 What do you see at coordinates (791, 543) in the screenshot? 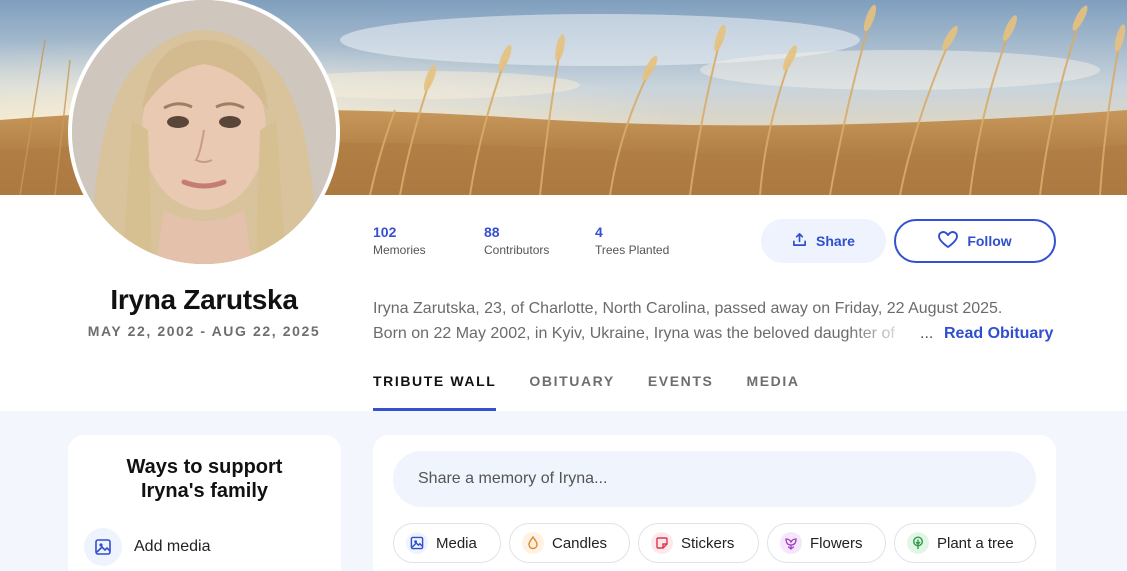
I see `flower-icon` at bounding box center [791, 543].